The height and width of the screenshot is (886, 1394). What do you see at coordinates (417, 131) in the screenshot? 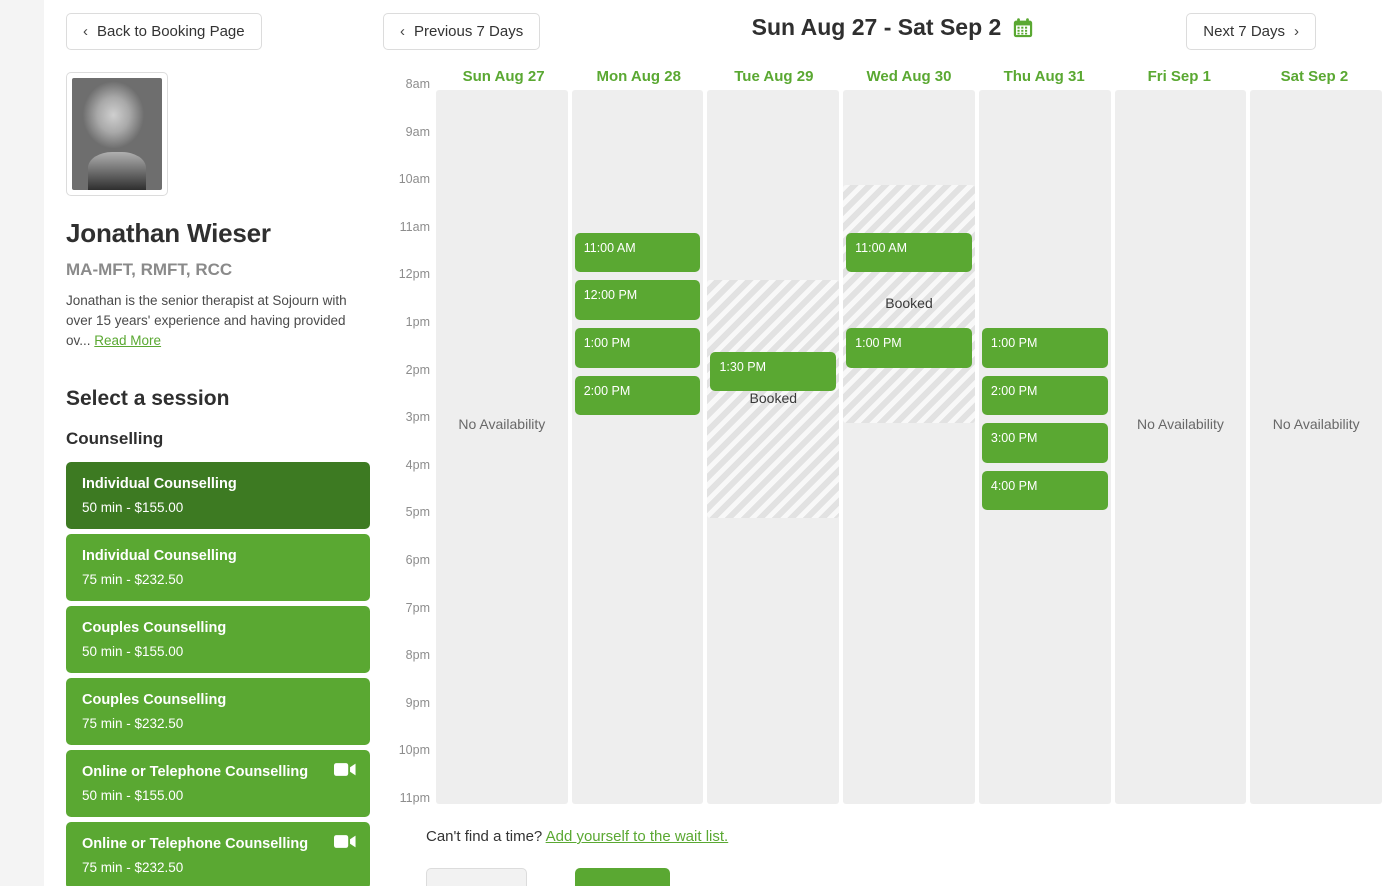
I see `time-label: 9am` at bounding box center [417, 131].